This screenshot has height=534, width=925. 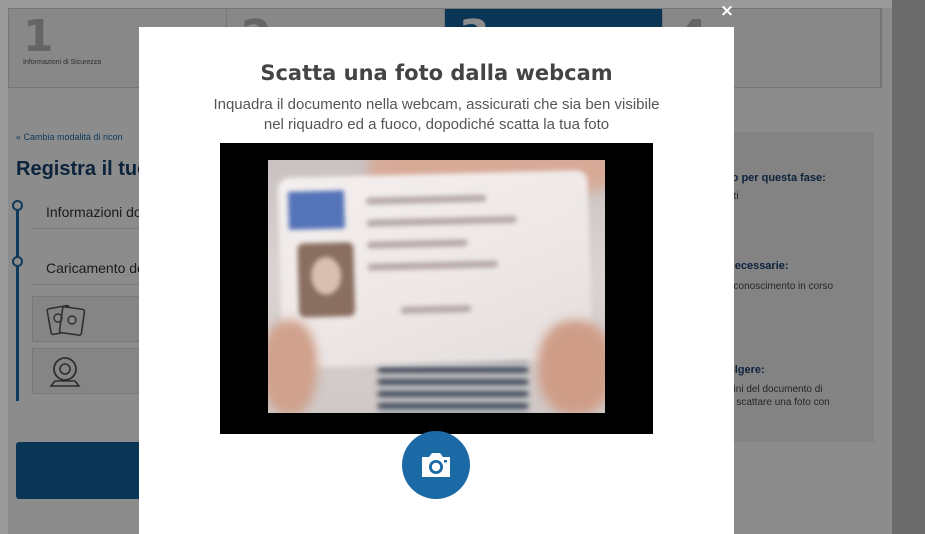 What do you see at coordinates (758, 266) in the screenshot?
I see `side-heading: necessarie:` at bounding box center [758, 266].